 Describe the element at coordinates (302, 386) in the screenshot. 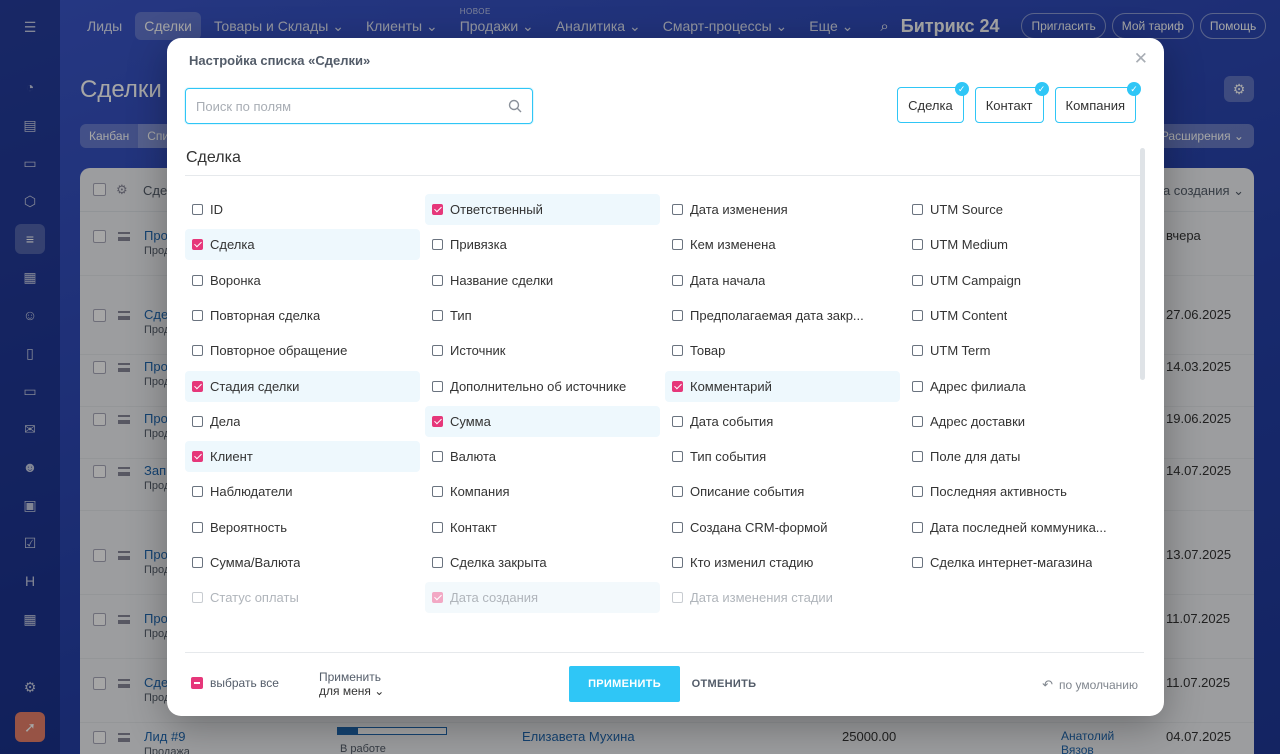

I see `field-option: Стадия сделки` at that location.